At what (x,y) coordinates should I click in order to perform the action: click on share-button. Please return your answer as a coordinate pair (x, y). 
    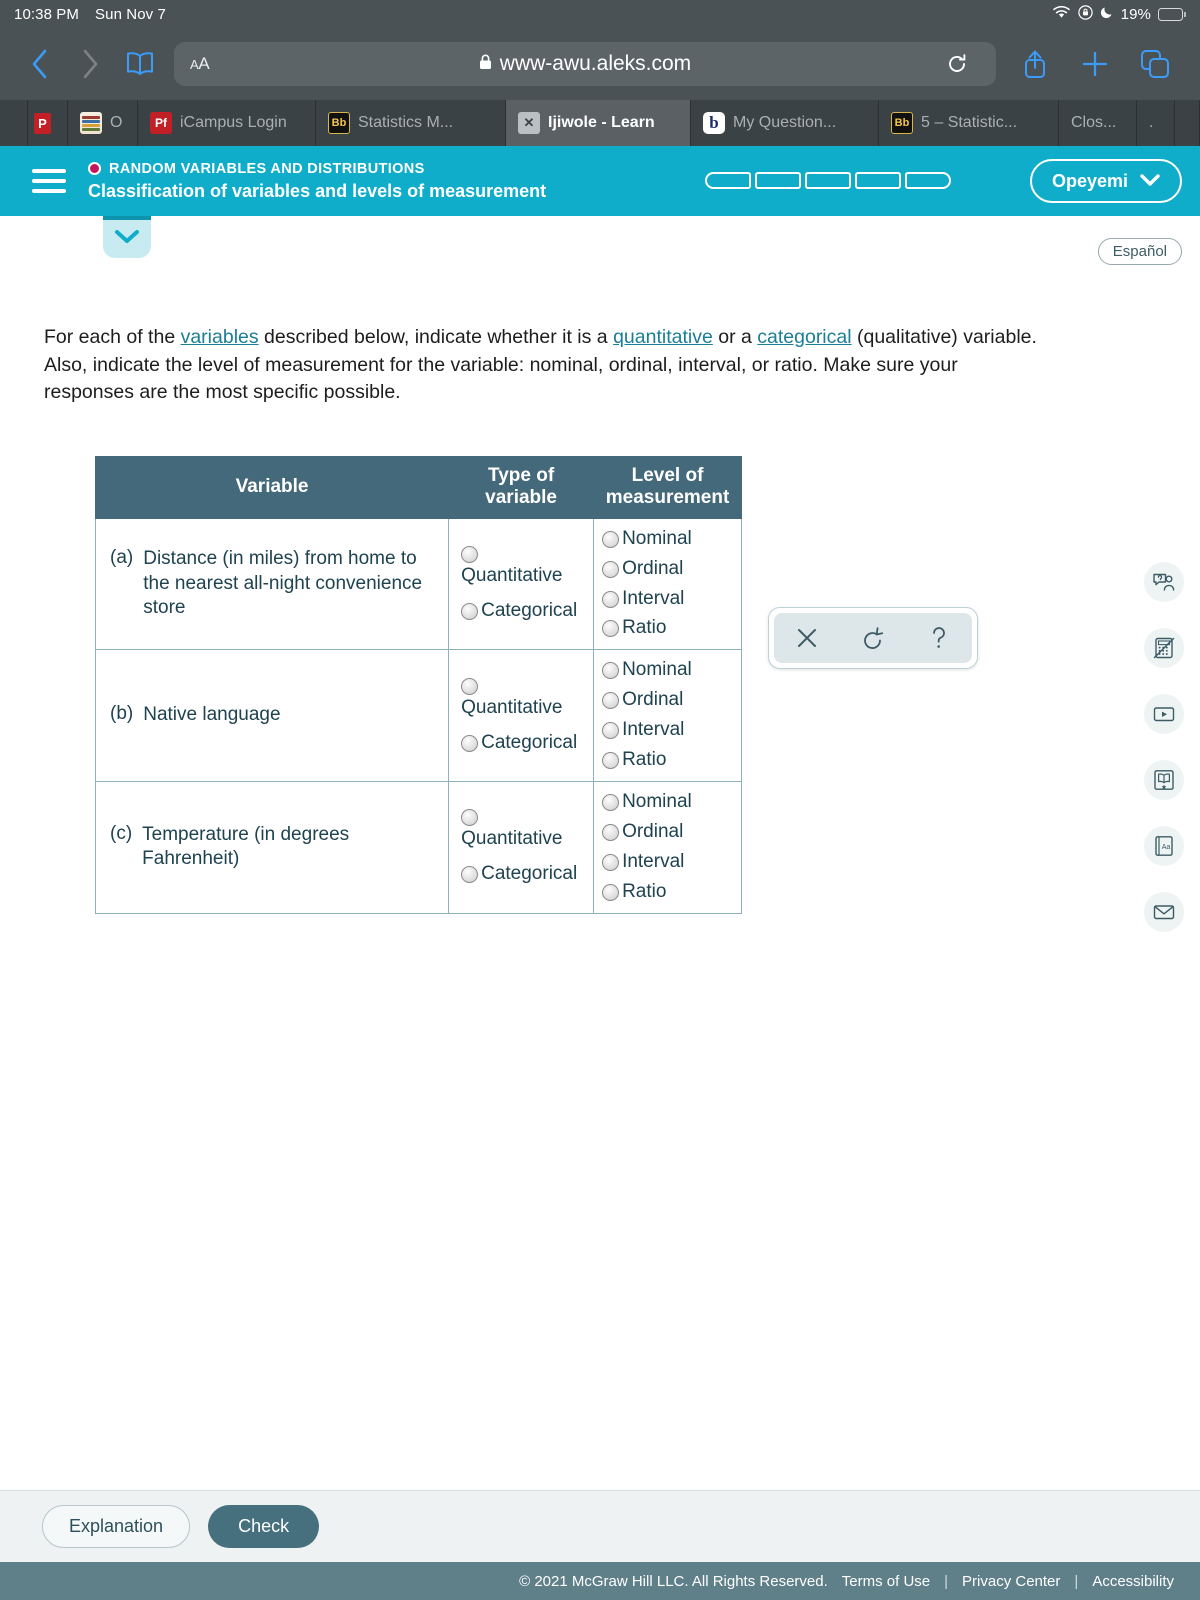
    Looking at the image, I should click on (1035, 64).